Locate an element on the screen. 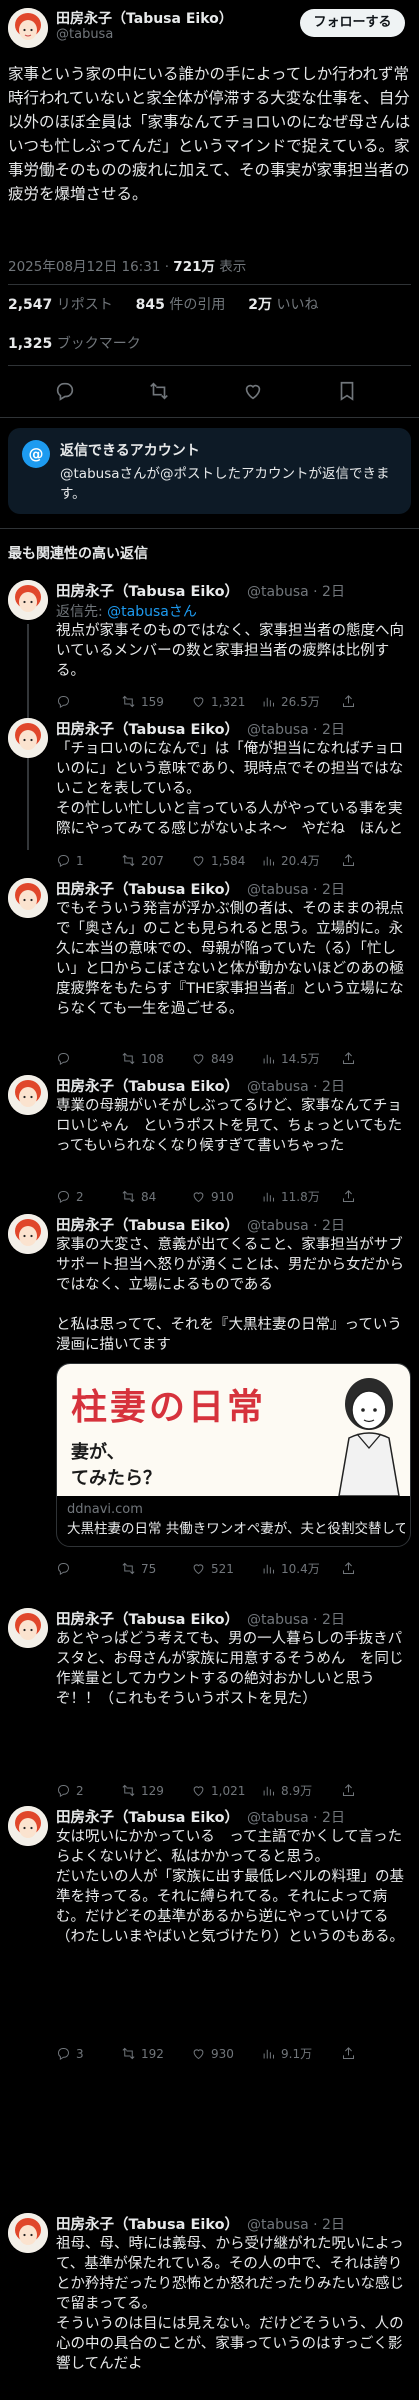 The height and width of the screenshot is (2400, 419). views-button: 9.1万 is located at coordinates (301, 2053).